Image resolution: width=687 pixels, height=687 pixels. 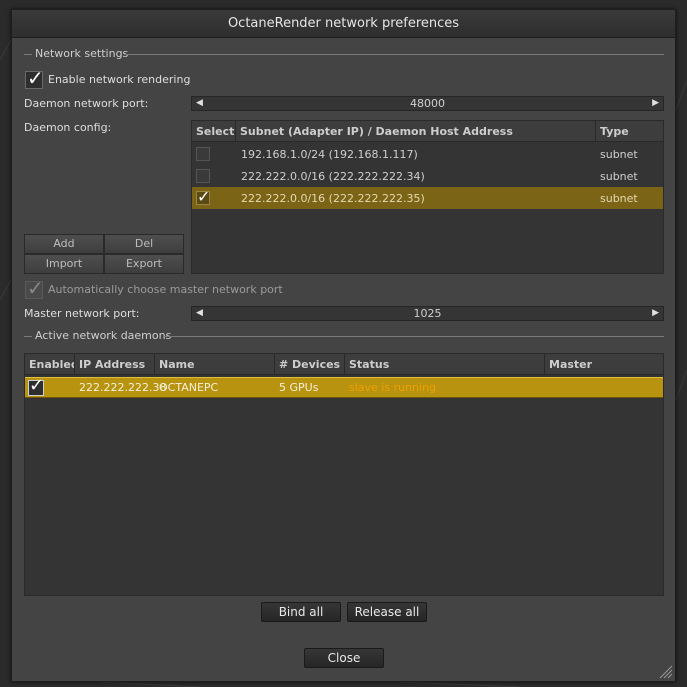 What do you see at coordinates (310, 364) in the screenshot?
I see `column-header-devices: # Devices` at bounding box center [310, 364].